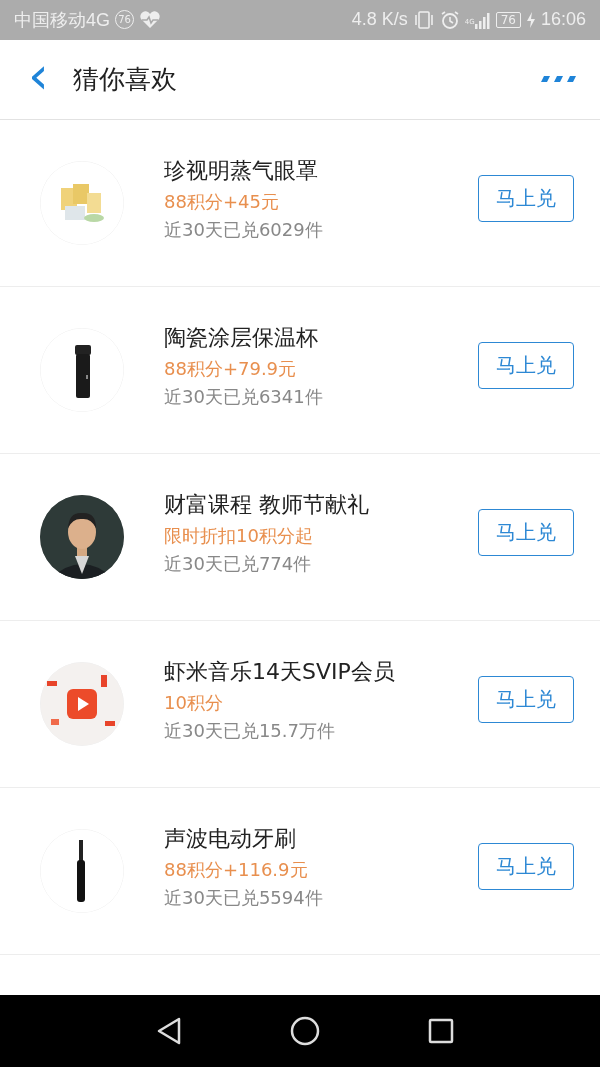 This screenshot has height=1067, width=600. I want to click on sales-count: 近30天已兑15.7万件, so click(250, 731).